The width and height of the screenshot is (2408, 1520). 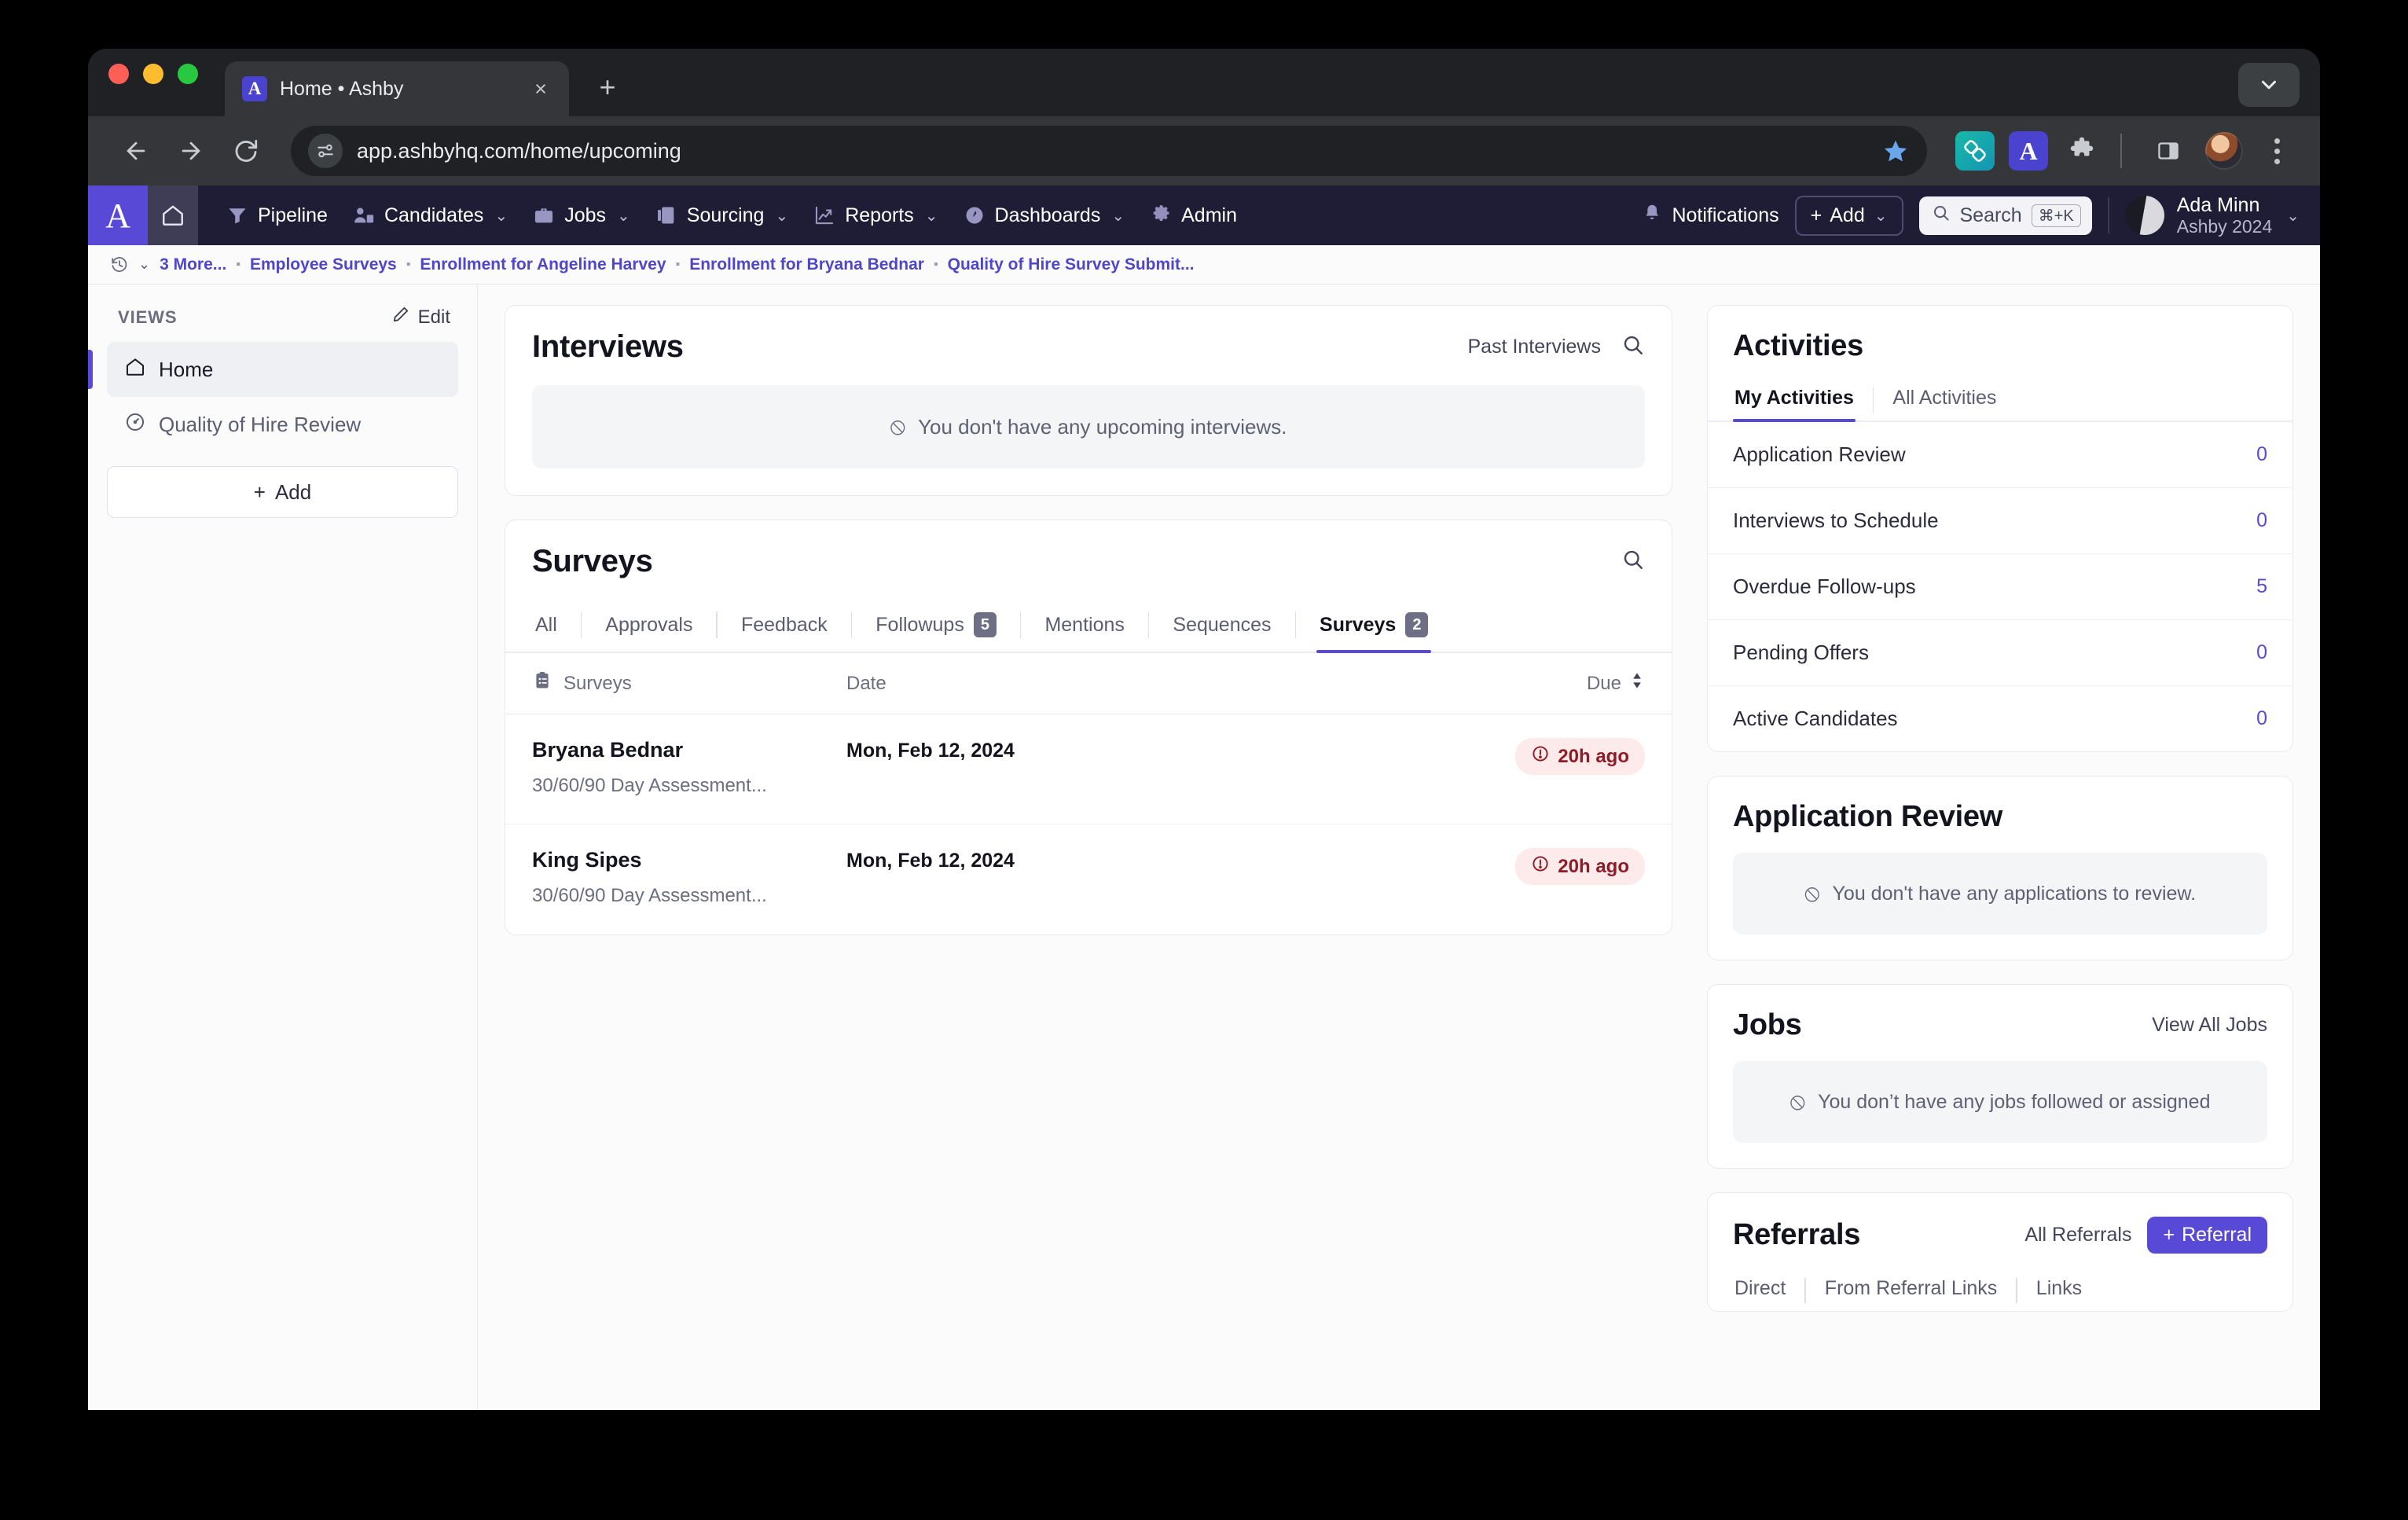 I want to click on browser-profile-avatar, so click(x=2224, y=151).